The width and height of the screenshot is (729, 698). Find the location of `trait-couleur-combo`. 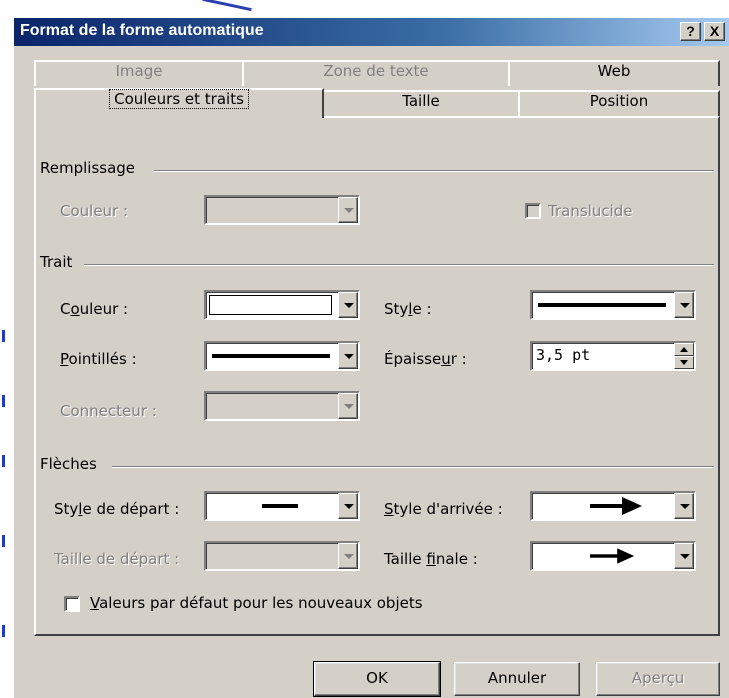

trait-couleur-combo is located at coordinates (282, 305).